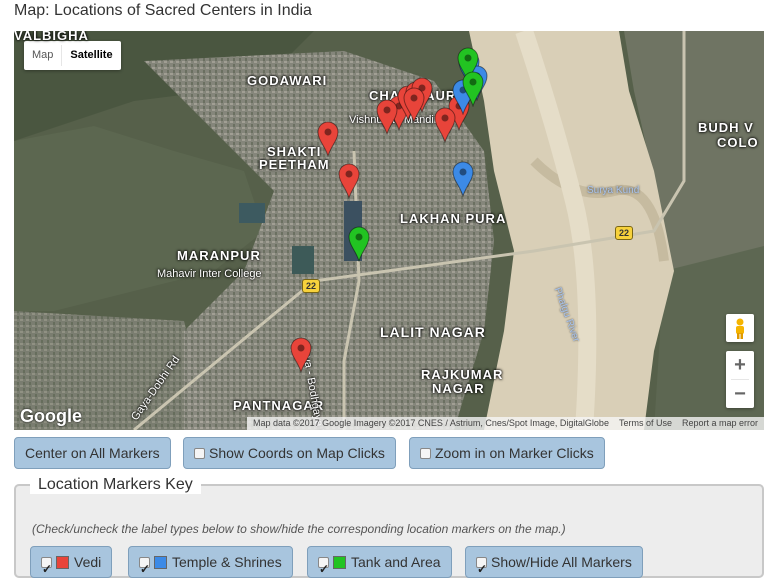  What do you see at coordinates (433, 332) in the screenshot?
I see `place-label-lalit-nagar: LALIT NAGAR` at bounding box center [433, 332].